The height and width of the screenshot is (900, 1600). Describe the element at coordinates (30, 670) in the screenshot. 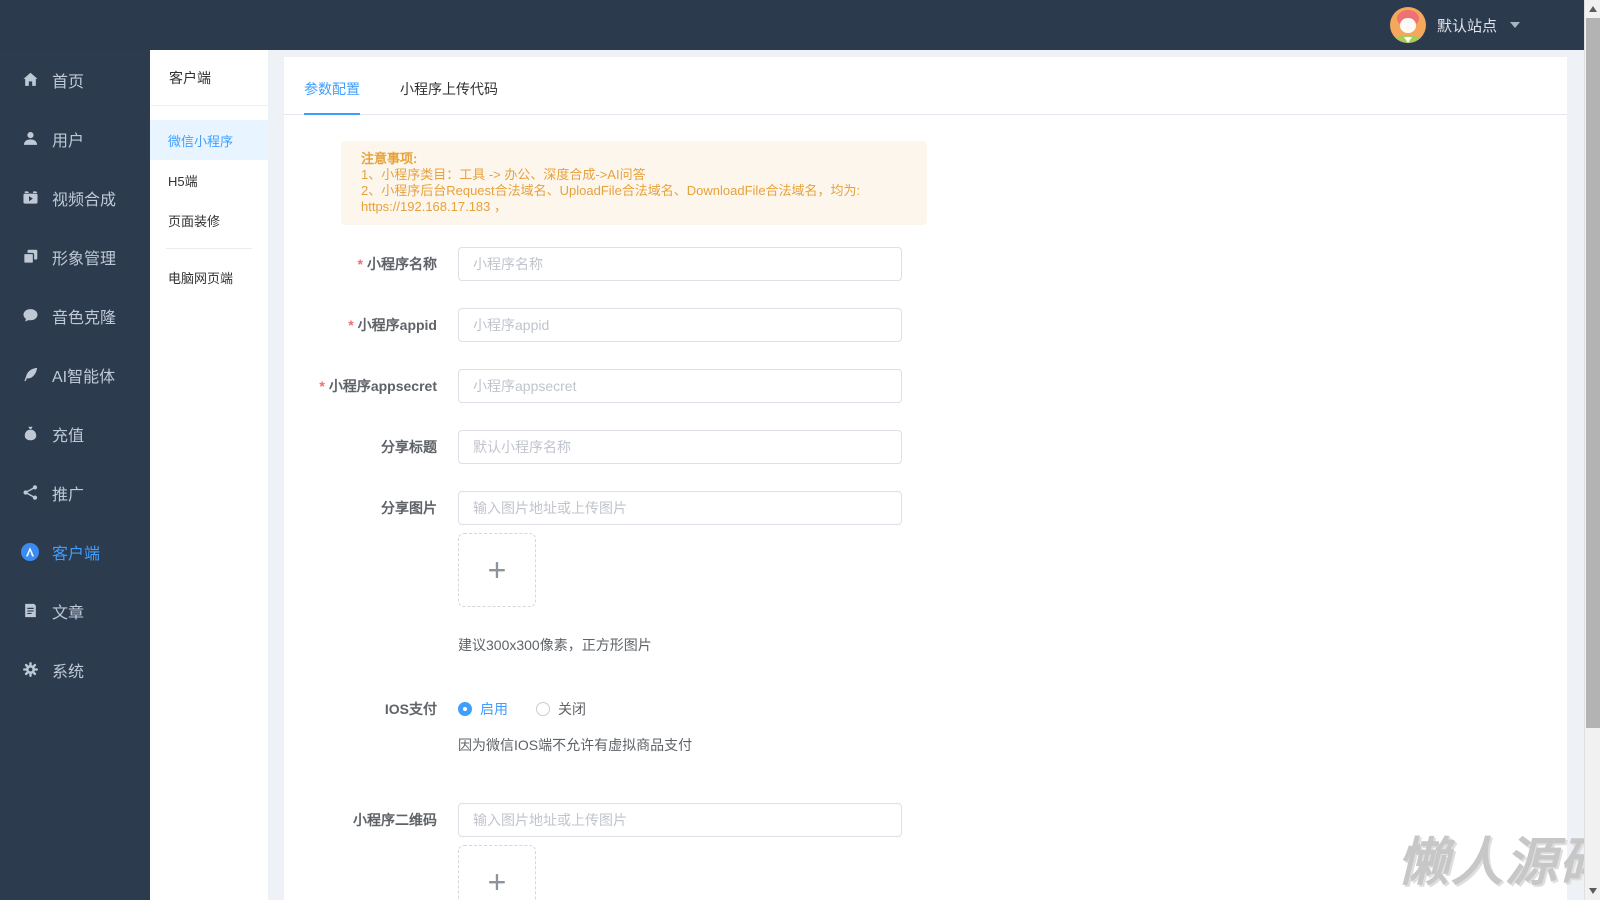

I see `gear-icon` at that location.